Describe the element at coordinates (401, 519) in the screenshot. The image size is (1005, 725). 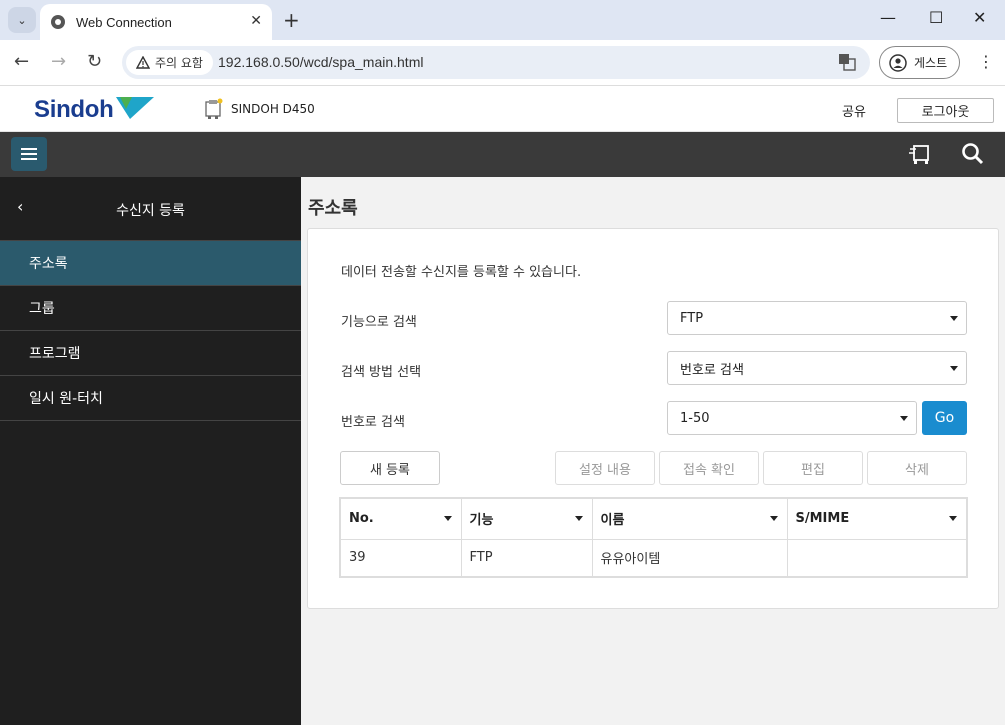
I see `column-header-no: No.` at that location.